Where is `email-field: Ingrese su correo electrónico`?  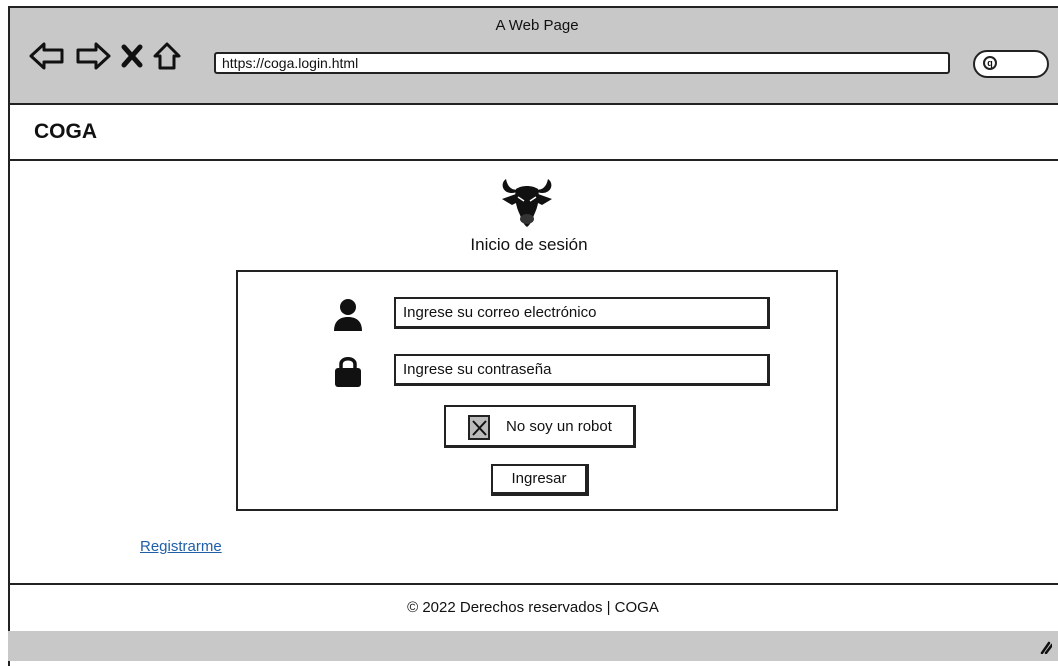 email-field: Ingrese su correo electrónico is located at coordinates (582, 313).